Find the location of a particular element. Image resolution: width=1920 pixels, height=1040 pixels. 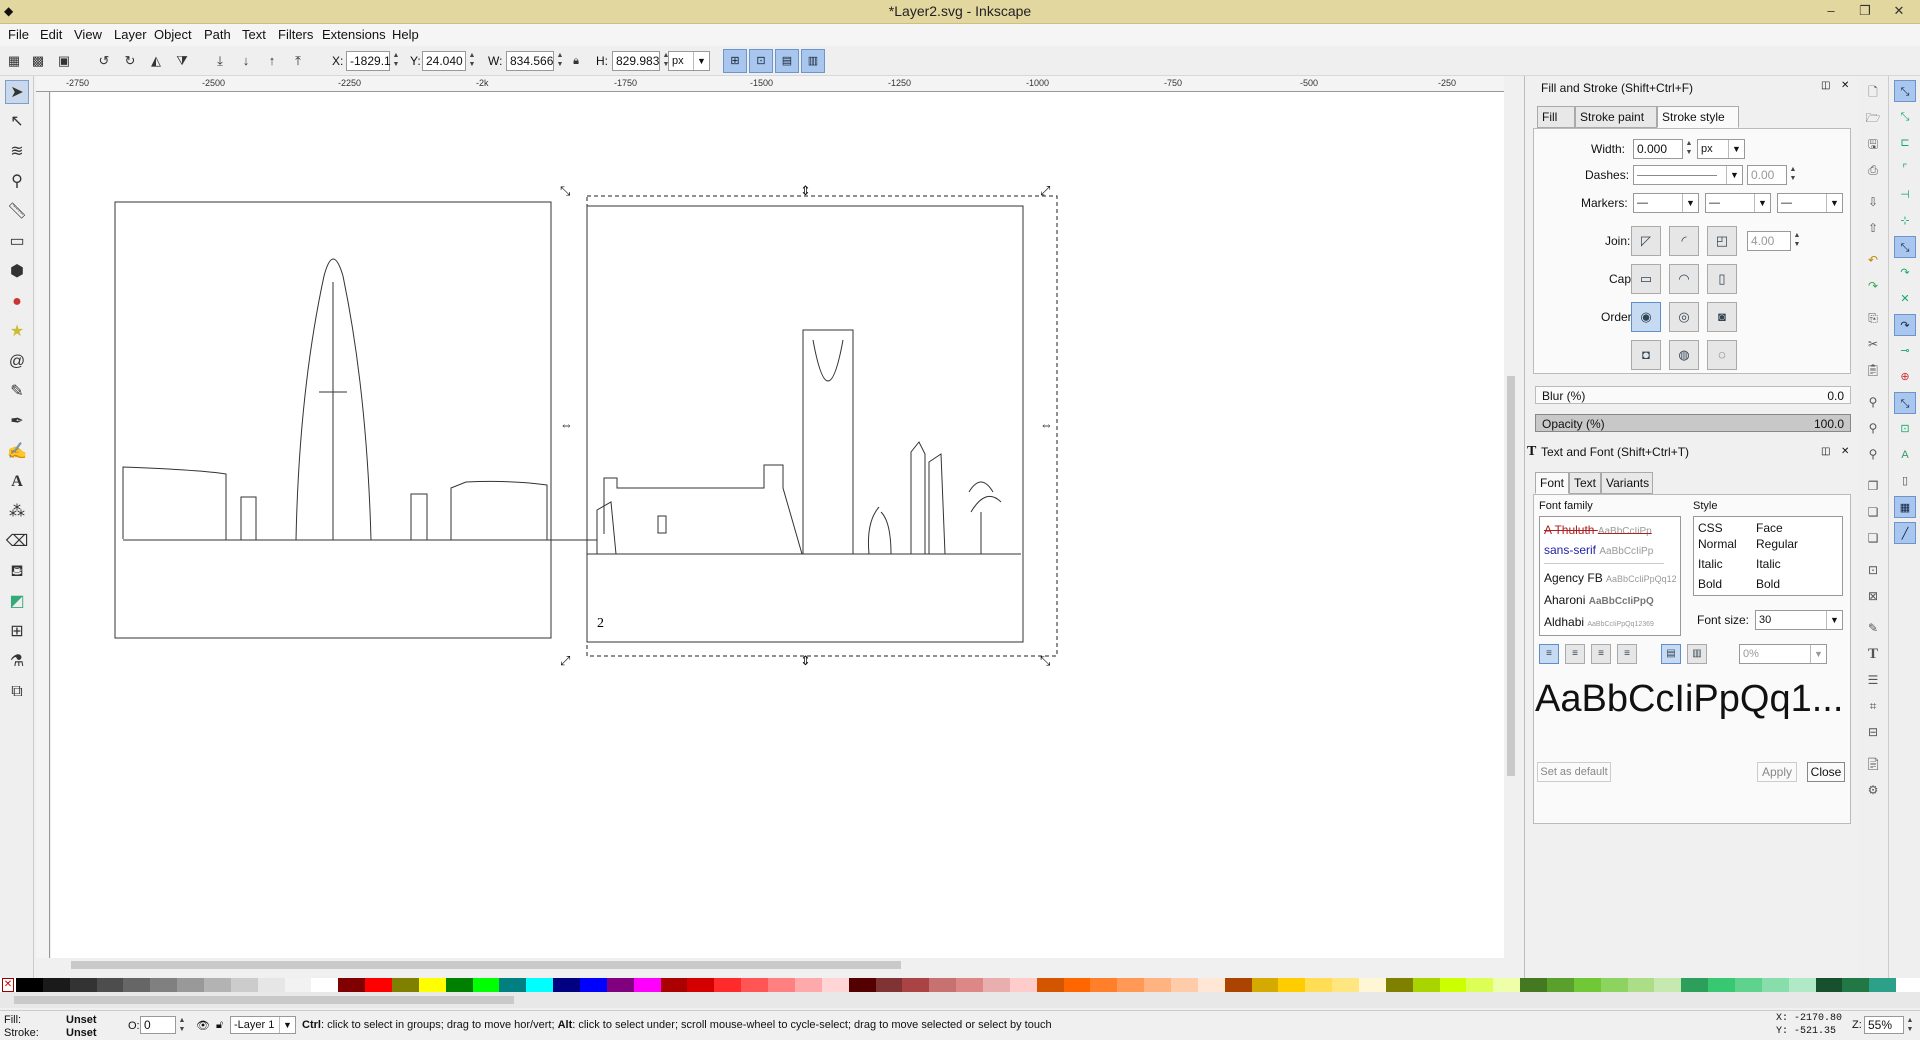

line-spacing-select: 0% ▼ is located at coordinates (1783, 654).